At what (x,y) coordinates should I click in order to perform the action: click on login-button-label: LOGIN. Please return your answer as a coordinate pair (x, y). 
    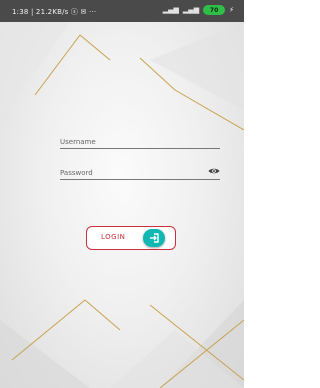
    Looking at the image, I should click on (113, 237).